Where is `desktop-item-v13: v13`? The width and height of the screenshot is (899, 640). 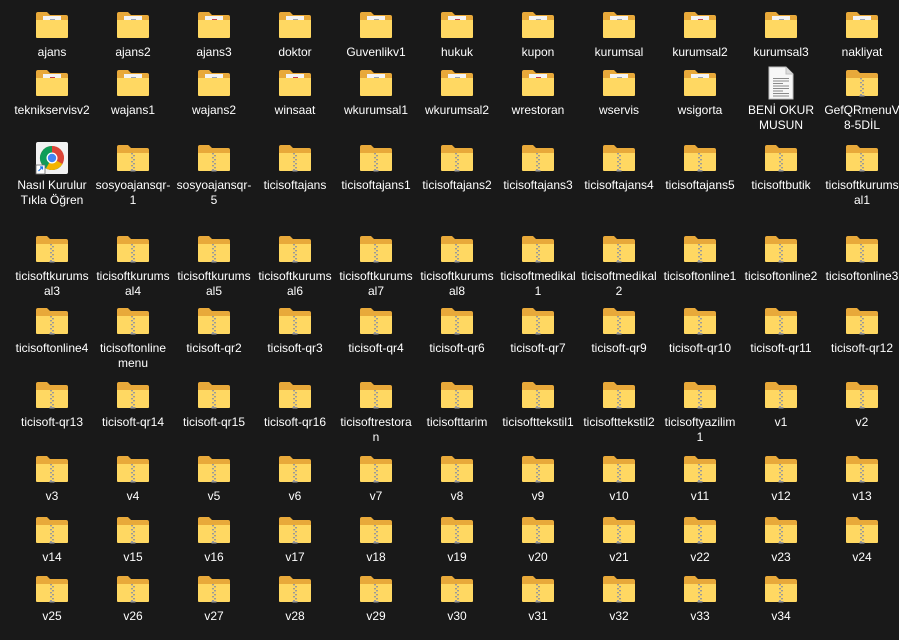
desktop-item-v13: v13 is located at coordinates (861, 478).